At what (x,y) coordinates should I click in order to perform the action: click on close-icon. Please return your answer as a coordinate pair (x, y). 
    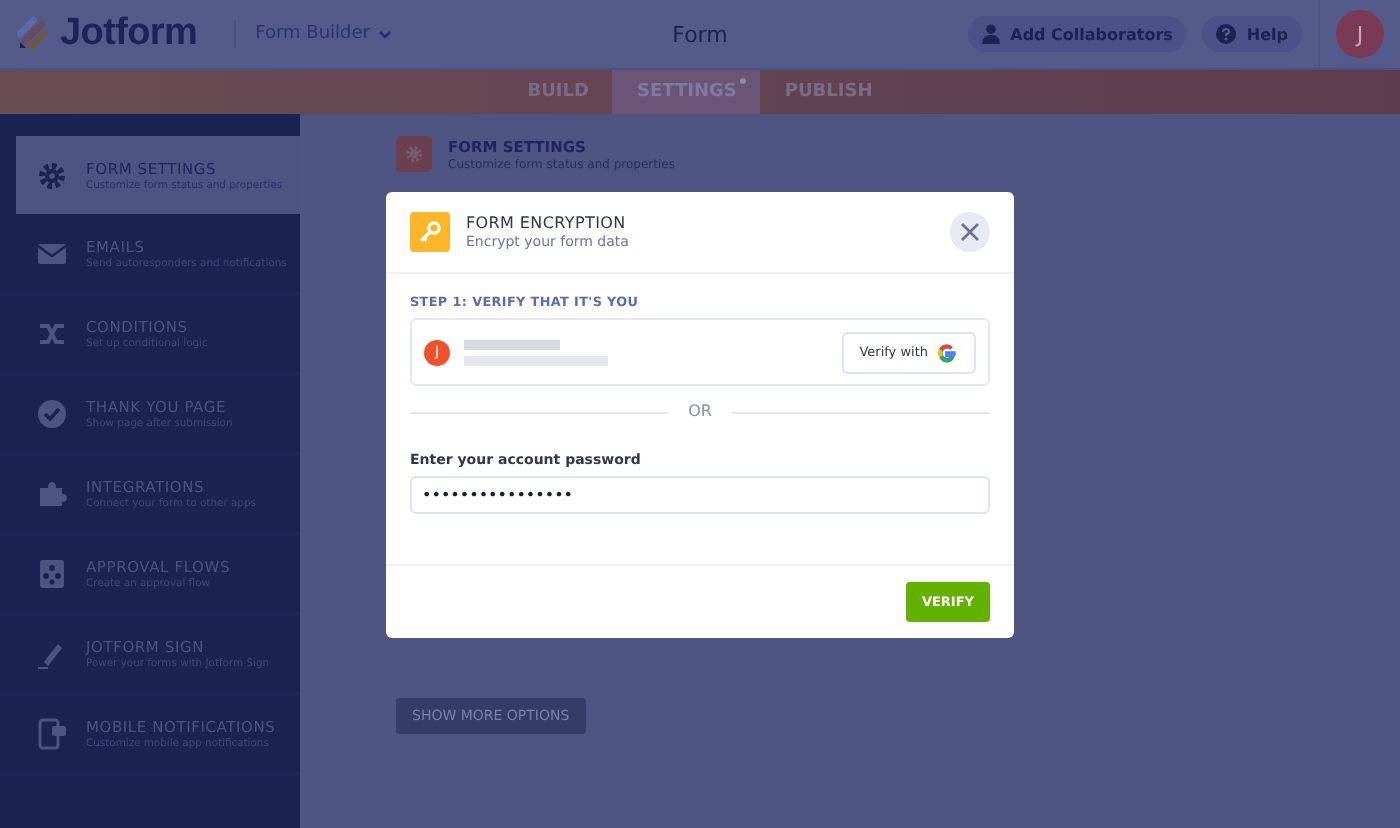
    Looking at the image, I should click on (970, 232).